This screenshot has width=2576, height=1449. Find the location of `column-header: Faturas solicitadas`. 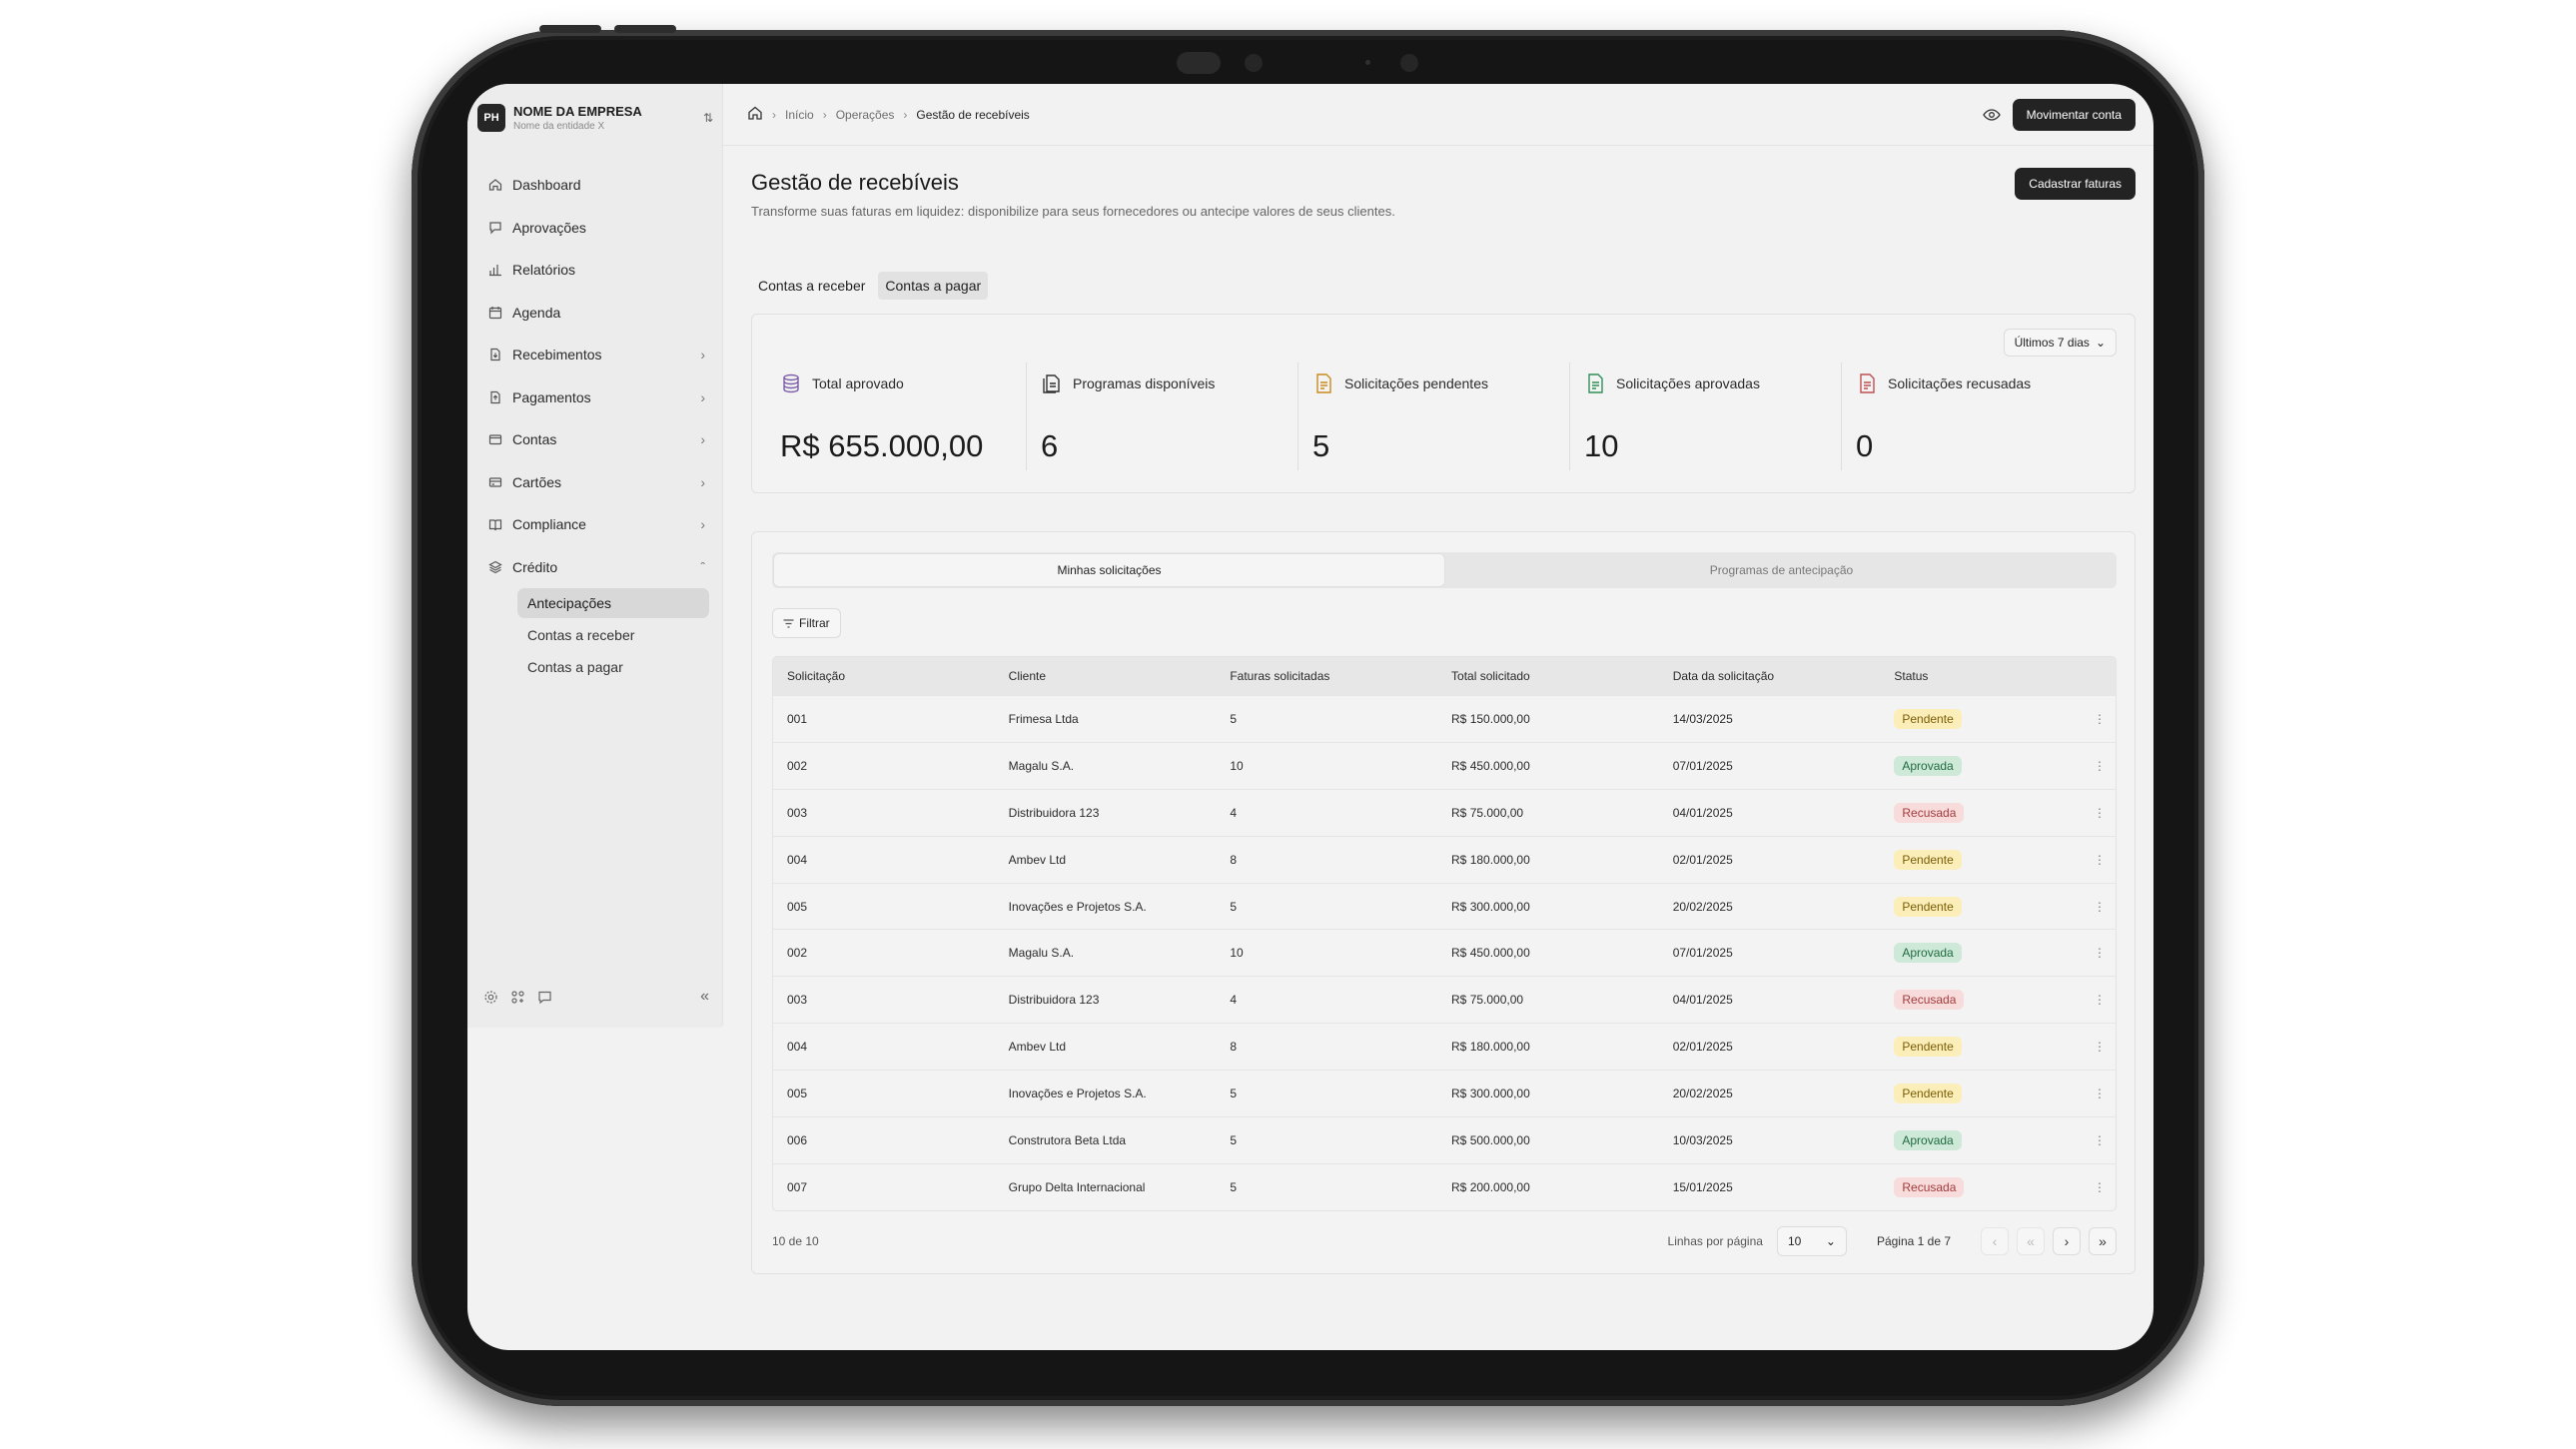

column-header: Faturas solicitadas is located at coordinates (1326, 676).